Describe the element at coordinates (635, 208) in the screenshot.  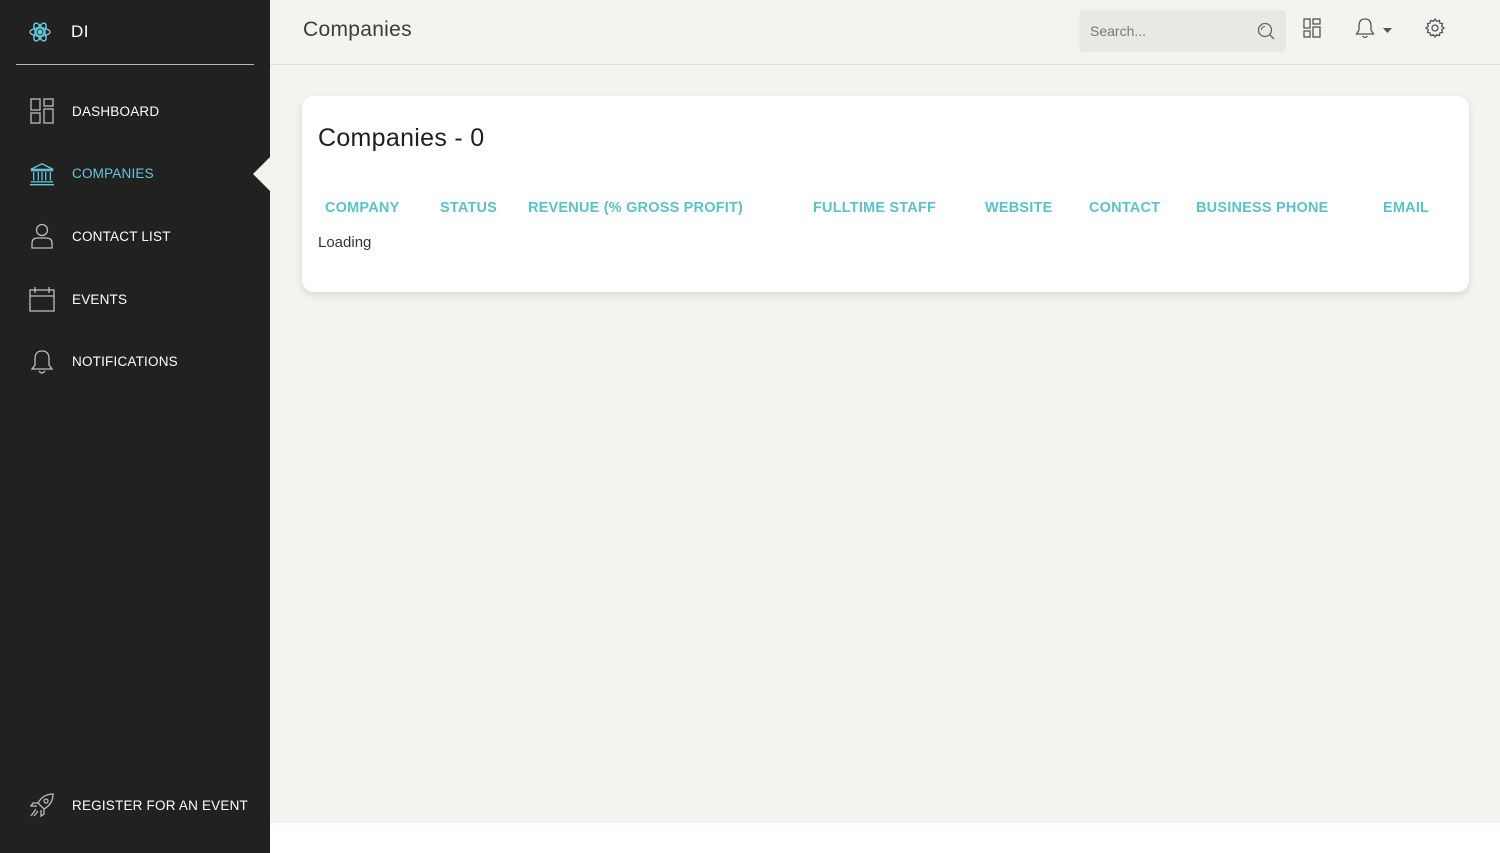
I see `column-header-revenue: REVENUE (% GROSS PROFIT)` at that location.